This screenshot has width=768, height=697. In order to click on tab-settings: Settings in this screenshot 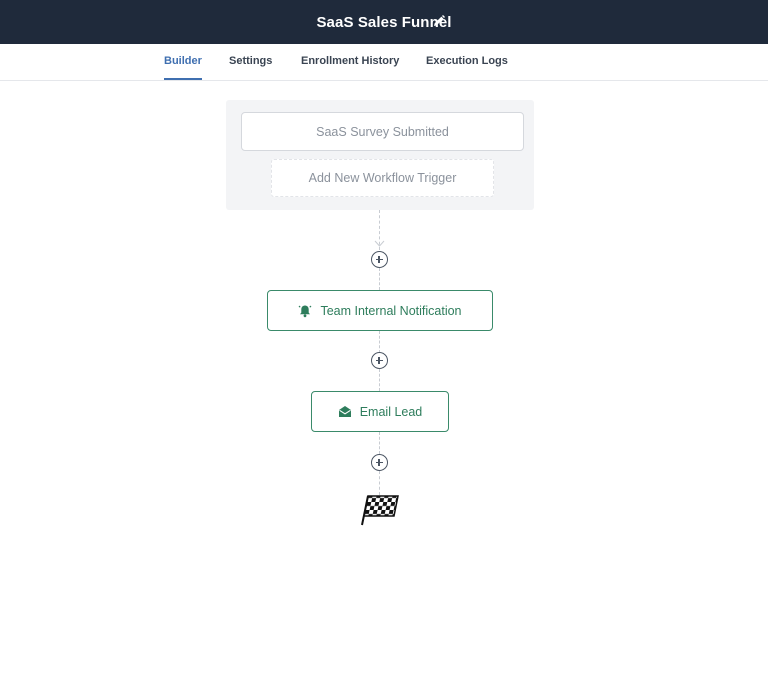, I will do `click(250, 62)`.